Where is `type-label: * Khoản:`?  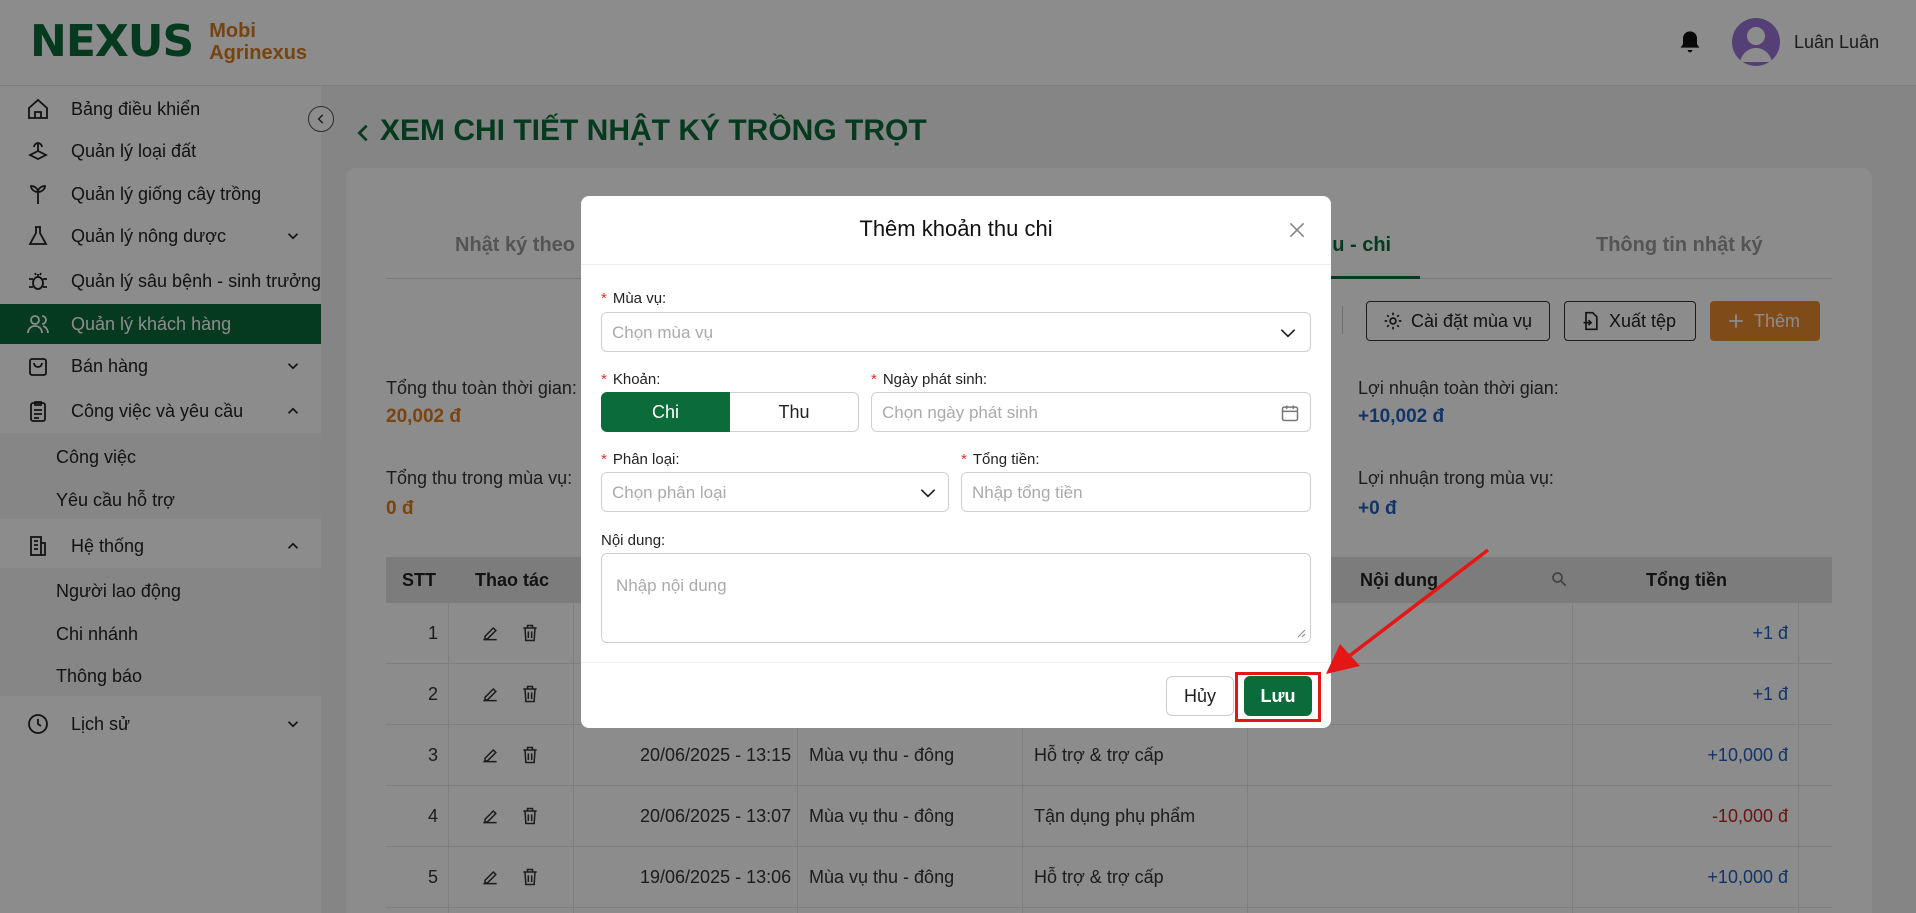 type-label: * Khoản: is located at coordinates (630, 379).